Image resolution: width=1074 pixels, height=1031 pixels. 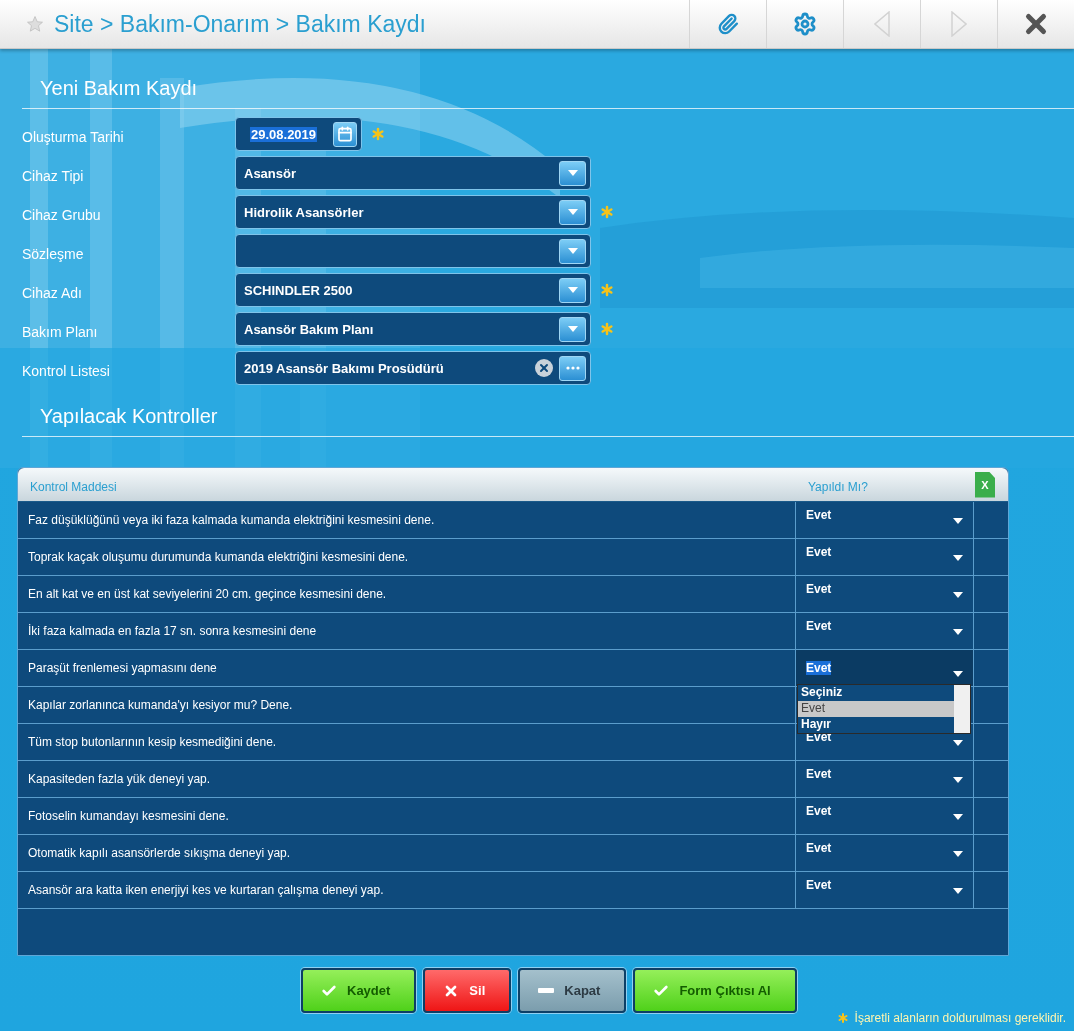 What do you see at coordinates (407, 594) in the screenshot?
I see `table-cell: En alt kat ve en üst kat seviyelerini 20 cm. geçince kesmesini dene.` at bounding box center [407, 594].